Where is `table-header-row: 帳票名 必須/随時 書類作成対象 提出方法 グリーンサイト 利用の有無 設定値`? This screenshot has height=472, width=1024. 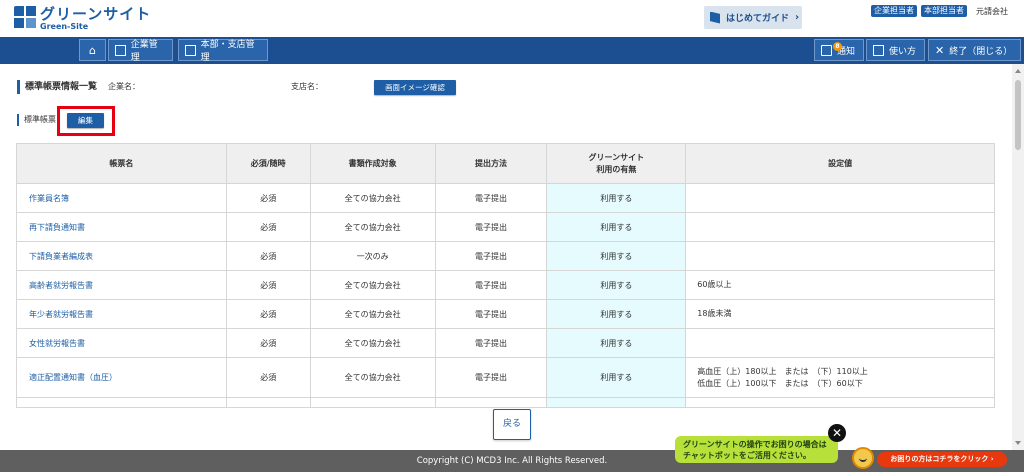
table-header-row: 帳票名 必須/随時 書類作成対象 提出方法 グリーンサイト 利用の有無 設定値 is located at coordinates (505, 163).